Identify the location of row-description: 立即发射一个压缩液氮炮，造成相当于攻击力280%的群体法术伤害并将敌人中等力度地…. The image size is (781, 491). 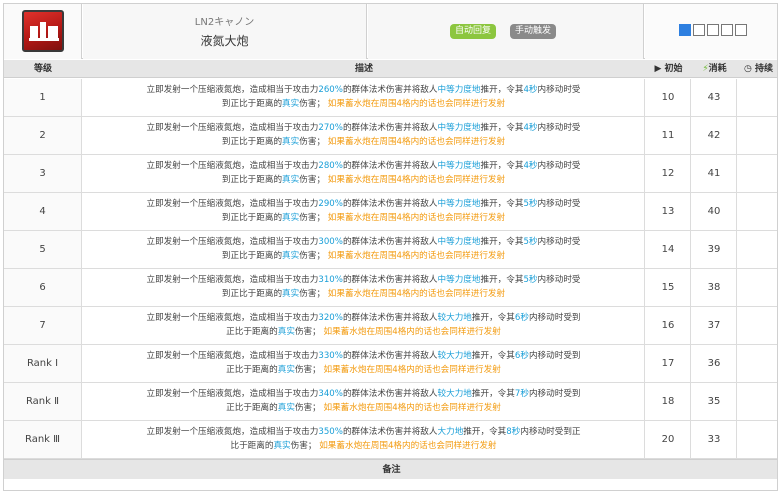
(364, 173).